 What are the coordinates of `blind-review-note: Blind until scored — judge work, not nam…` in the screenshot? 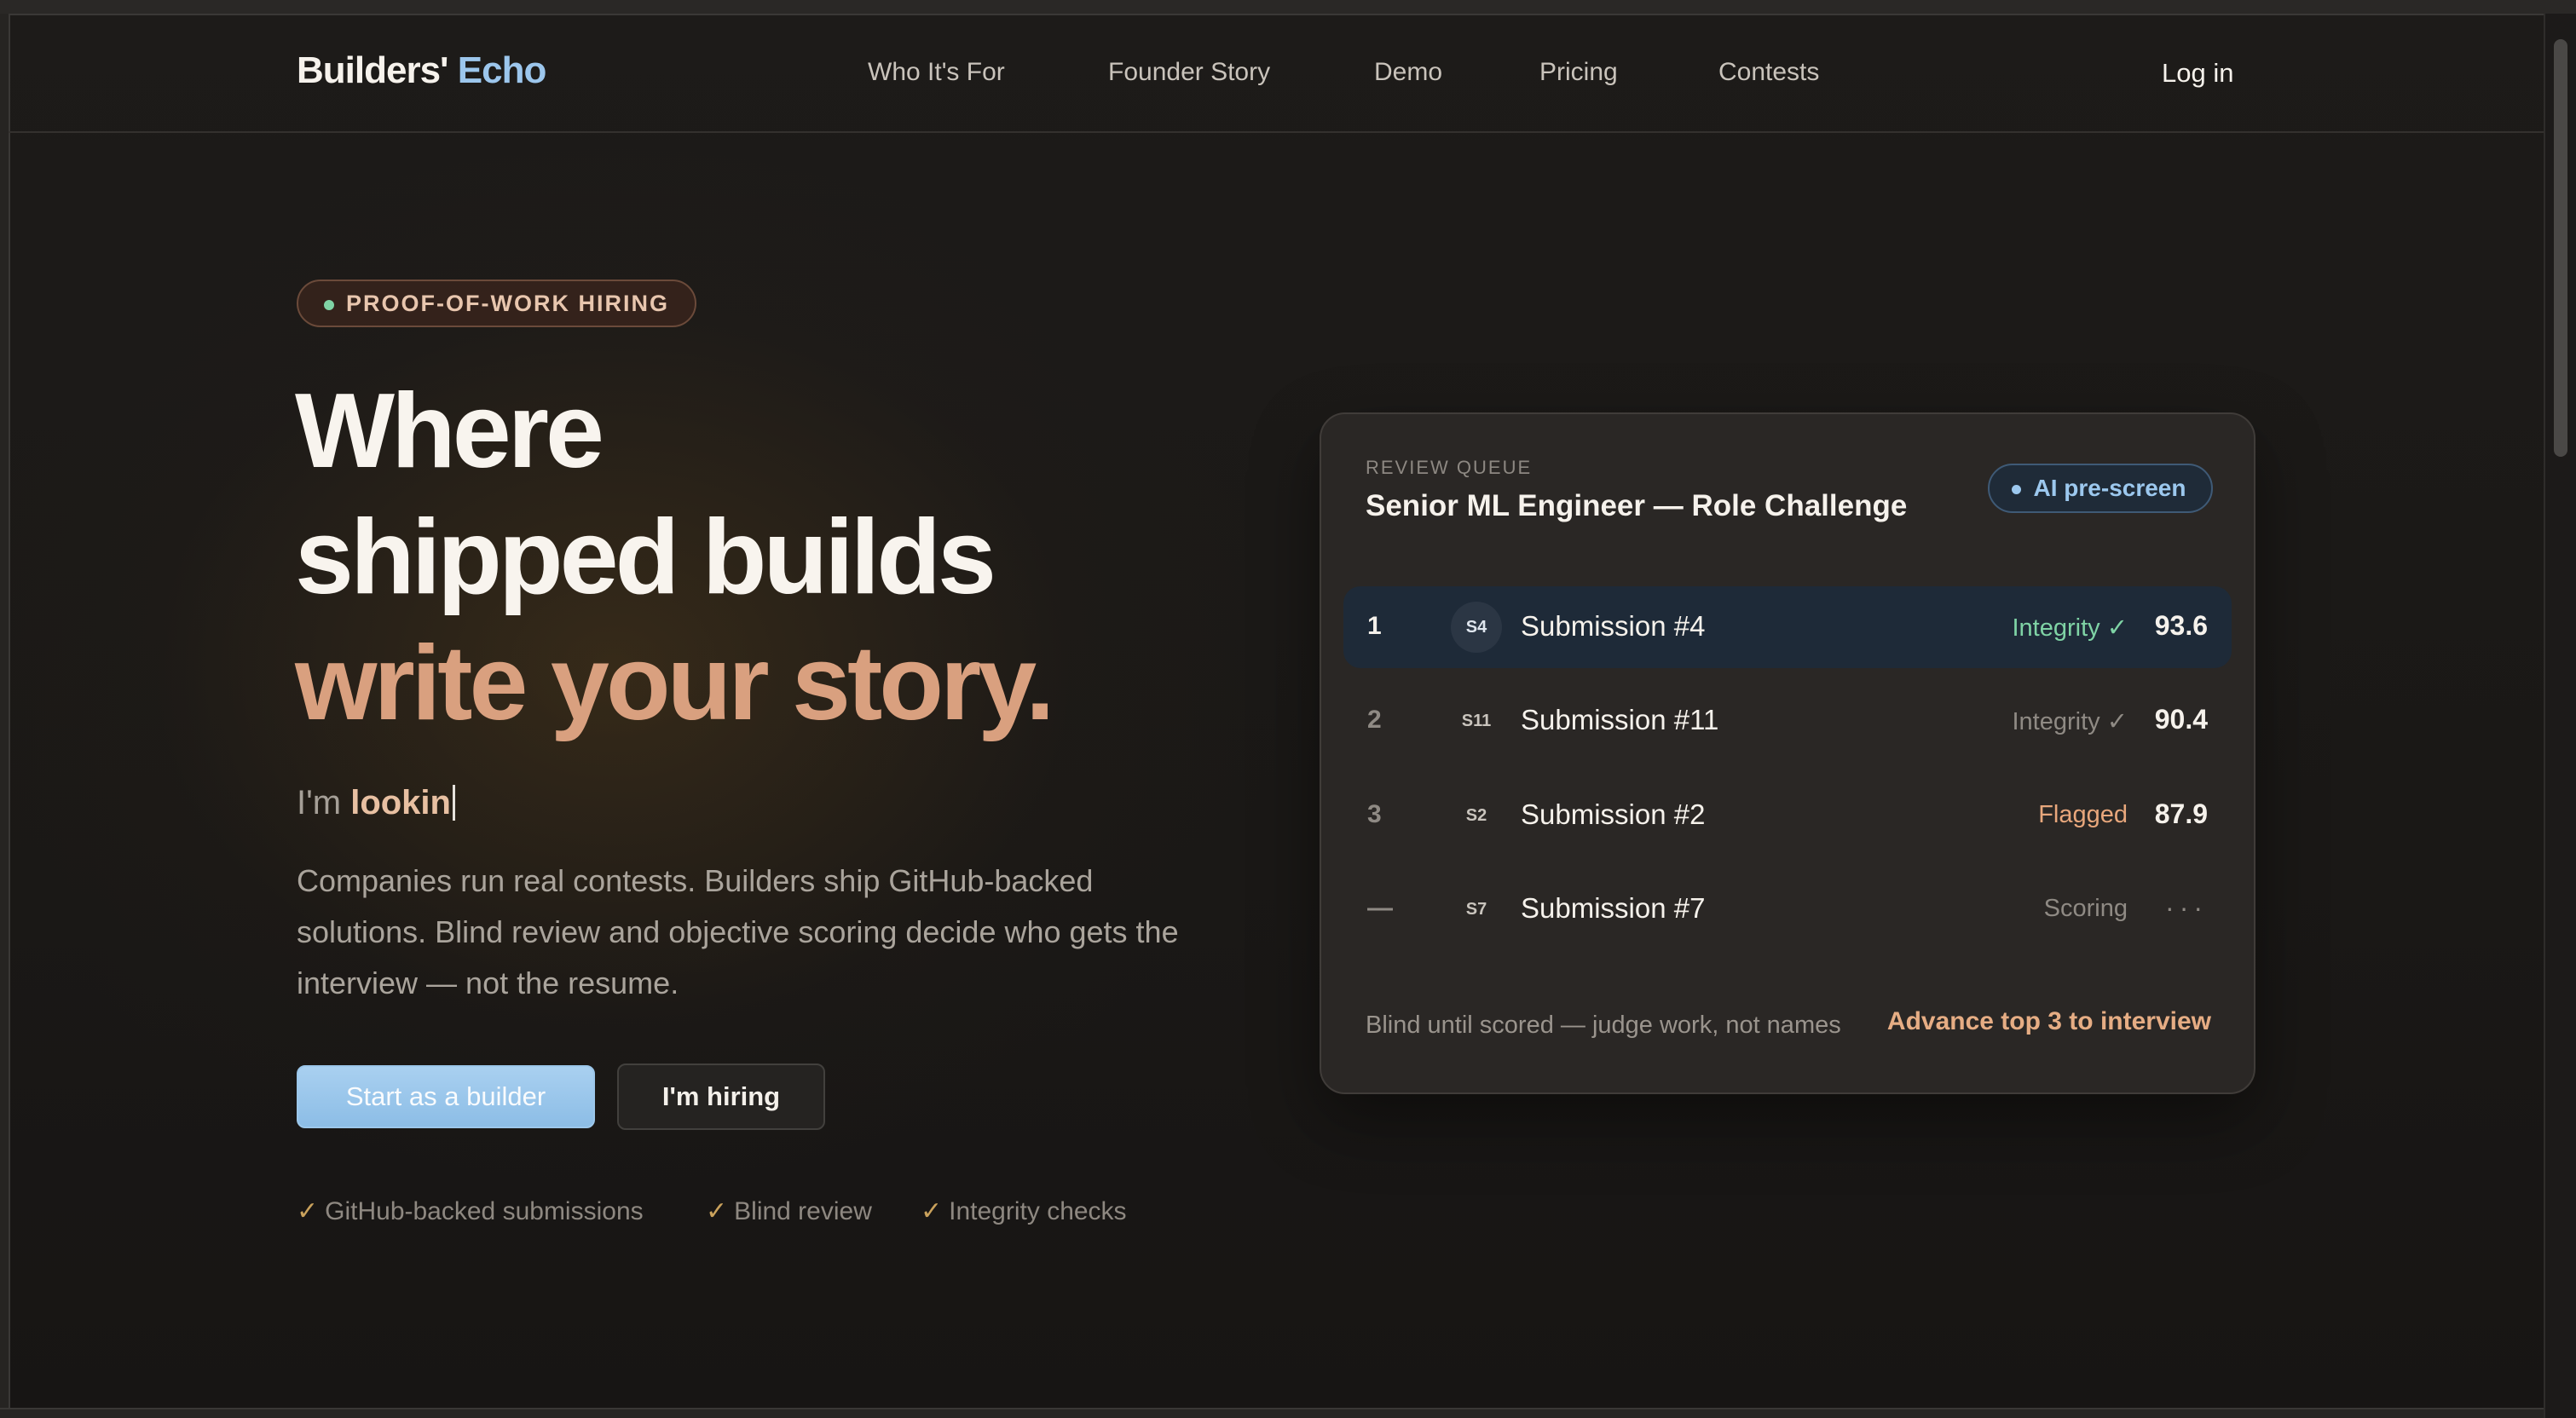 It's located at (1603, 1025).